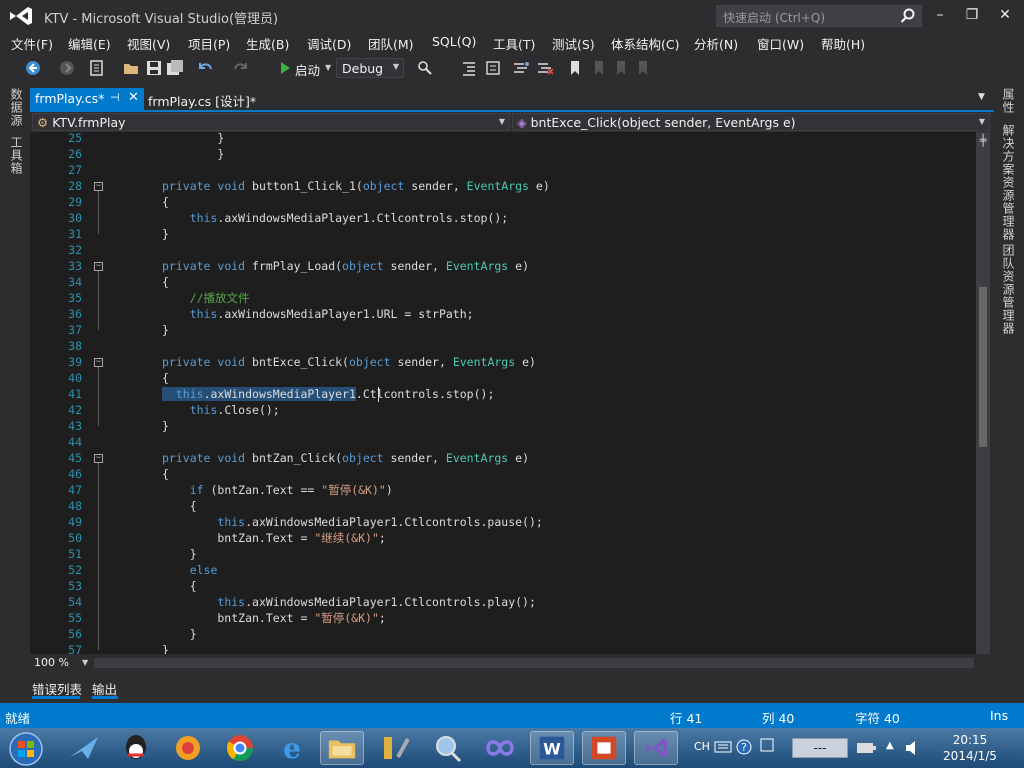 This screenshot has height=768, width=1024. I want to click on restore-button: ❐, so click(972, 15).